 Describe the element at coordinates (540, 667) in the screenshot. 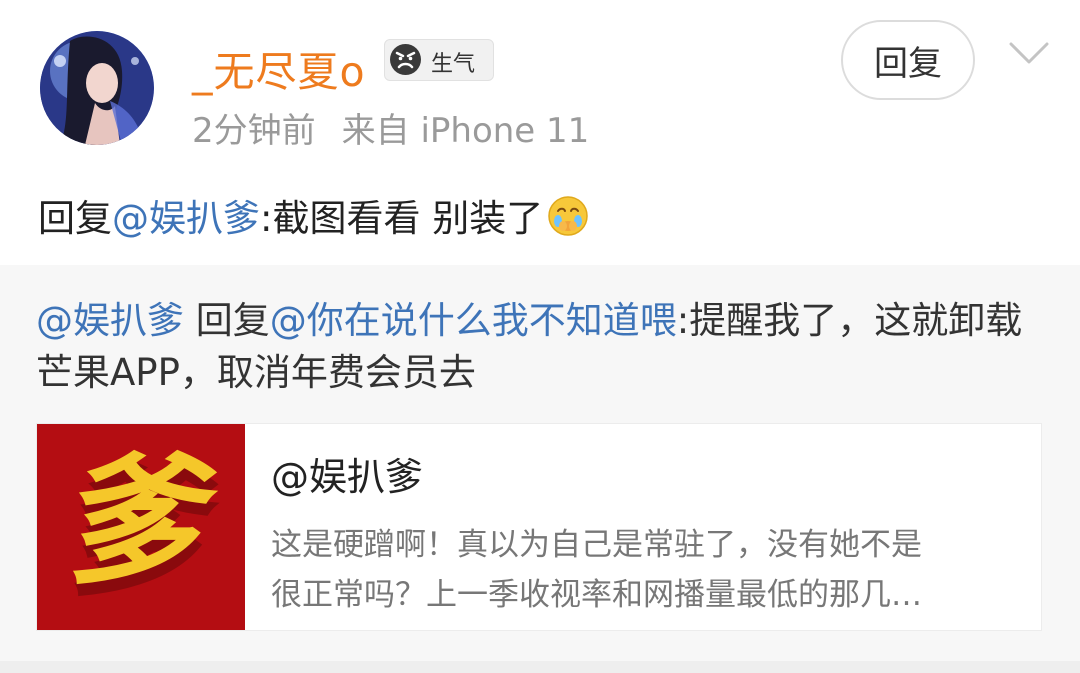

I see `bottom-divider` at that location.